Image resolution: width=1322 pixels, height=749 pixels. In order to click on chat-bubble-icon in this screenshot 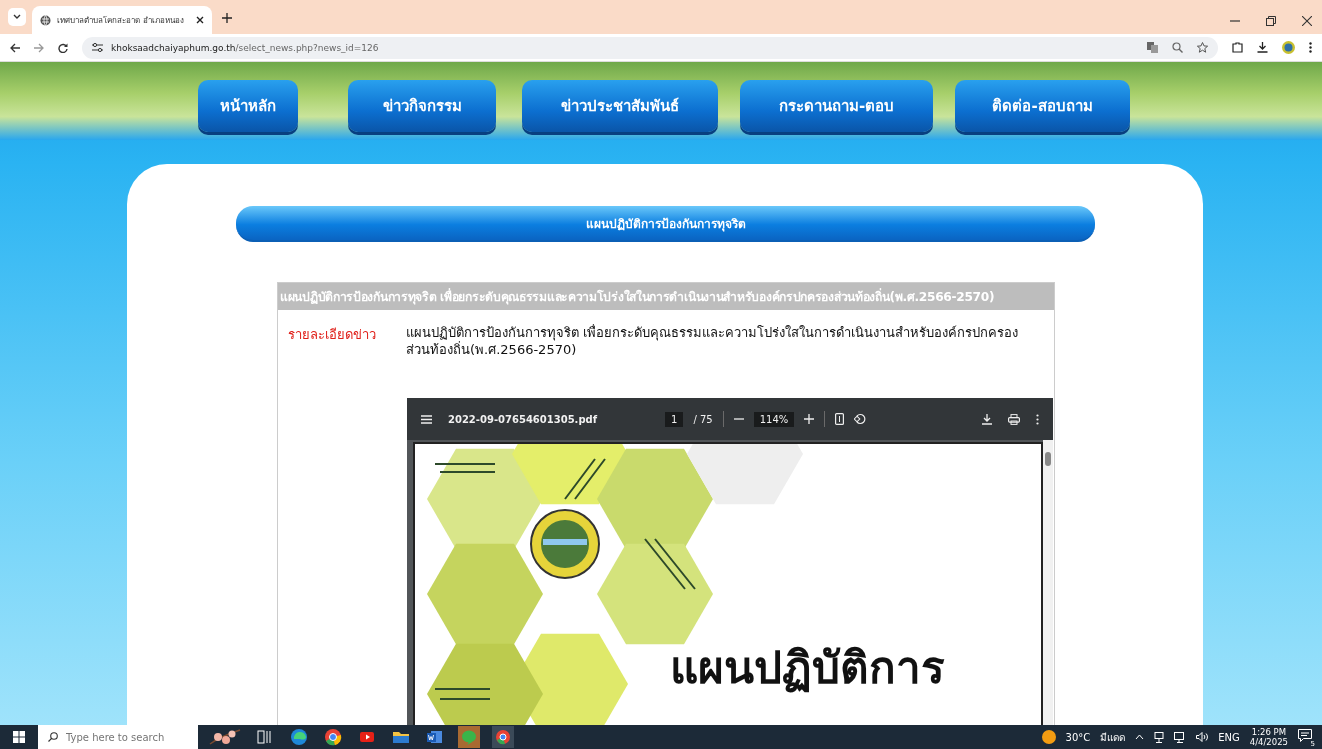, I will do `click(469, 737)`.